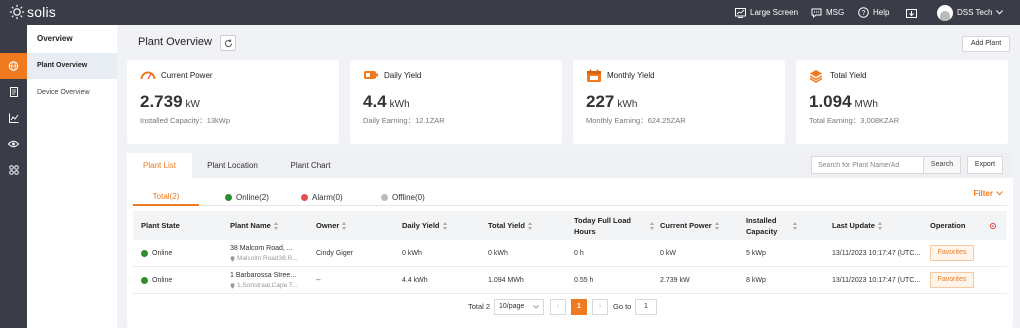 This screenshot has height=328, width=1020. I want to click on column-header: Installed Capacity, so click(786, 225).